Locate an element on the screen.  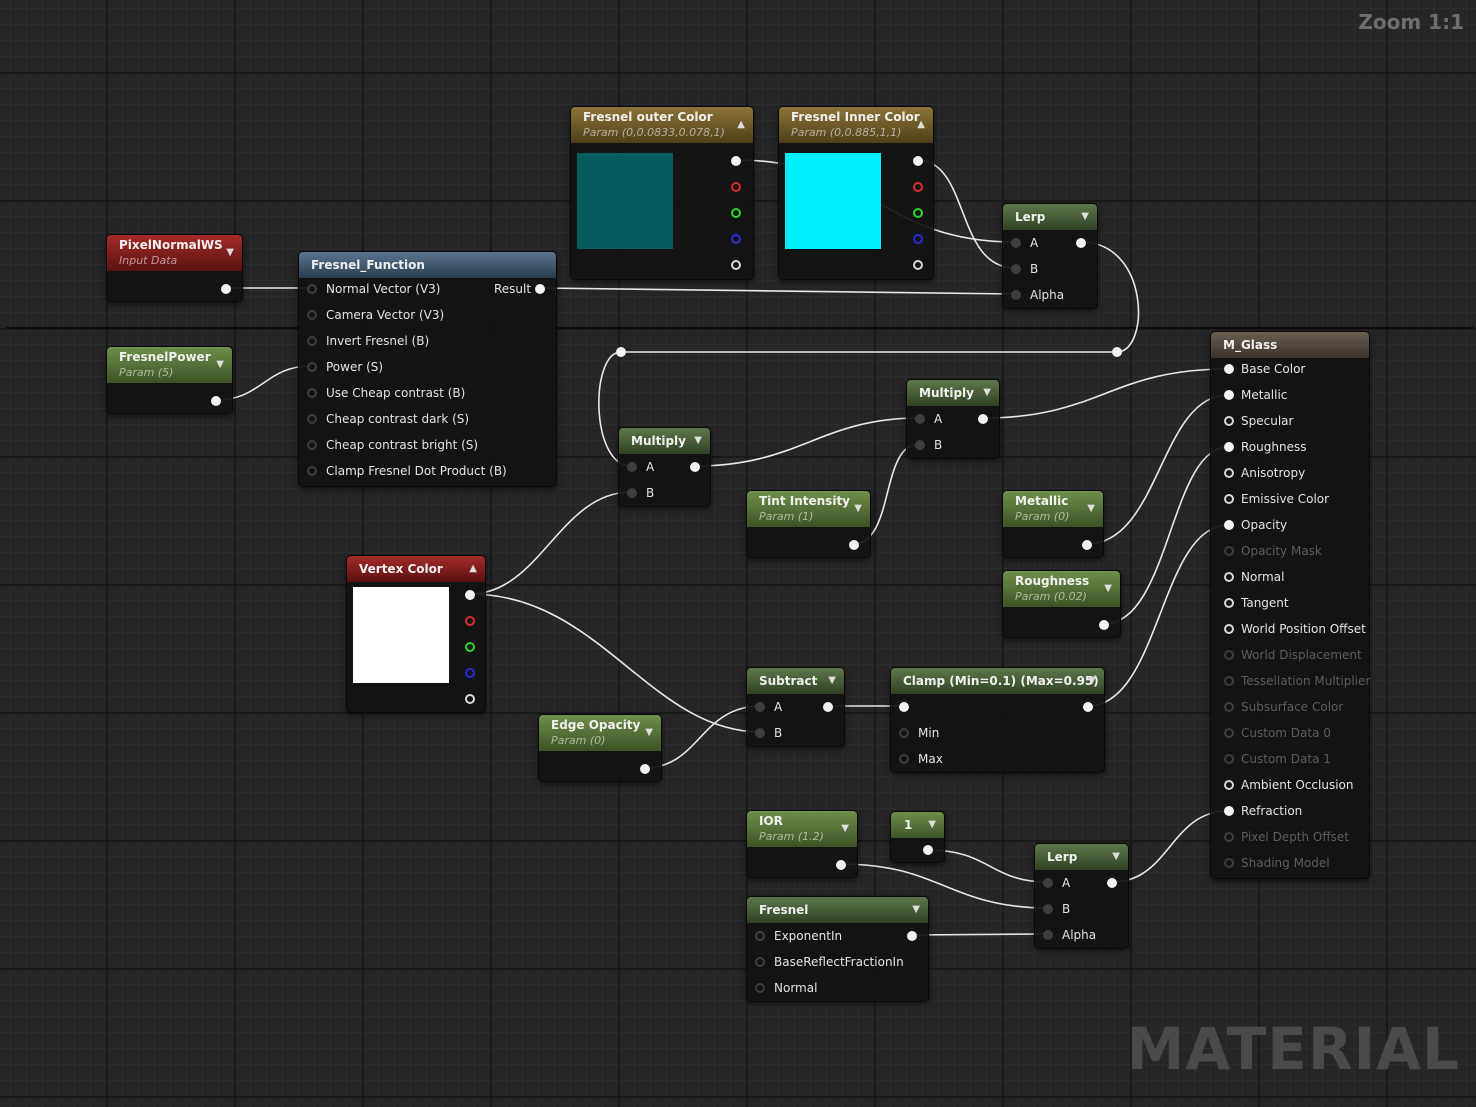
output-pin-g is located at coordinates (918, 213).